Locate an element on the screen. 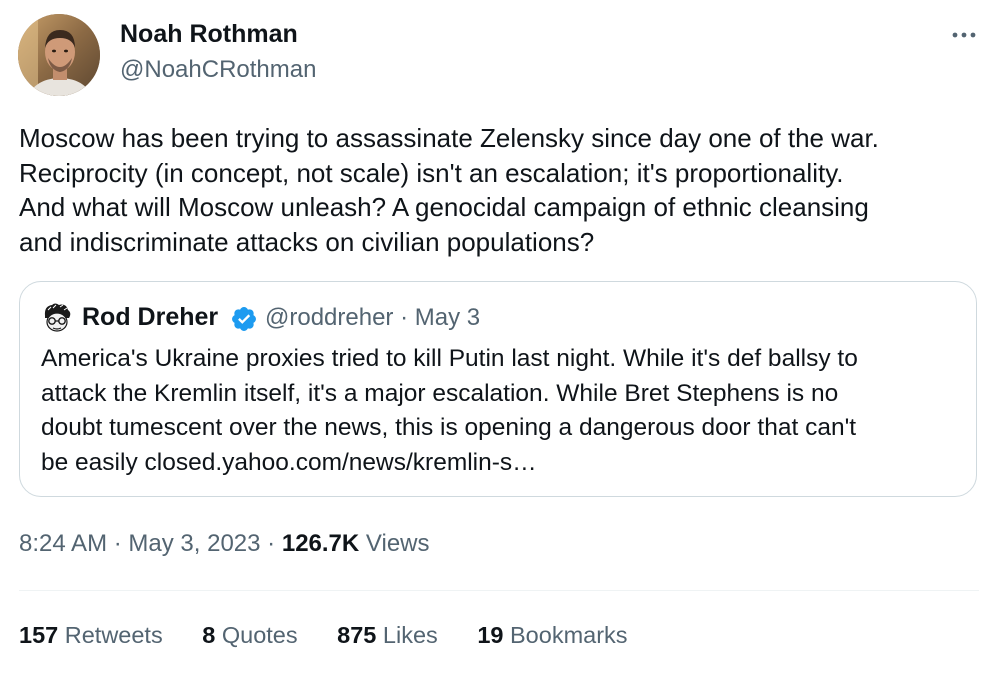  tweet-timestamp-row: 8:24 AM · May 3, 2023 · 126.7K Views is located at coordinates (224, 544).